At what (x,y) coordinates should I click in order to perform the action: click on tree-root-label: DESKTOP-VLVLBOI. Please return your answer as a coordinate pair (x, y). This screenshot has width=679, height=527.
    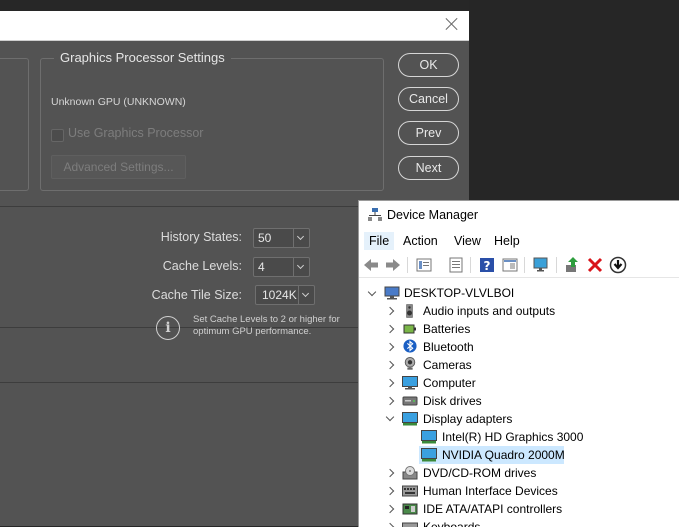
    Looking at the image, I should click on (459, 293).